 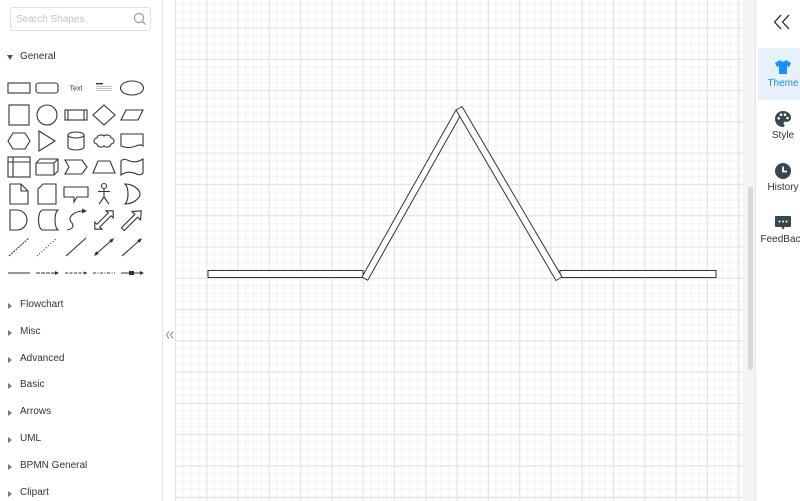 I want to click on line-shape-right-diagonal, so click(x=509, y=193).